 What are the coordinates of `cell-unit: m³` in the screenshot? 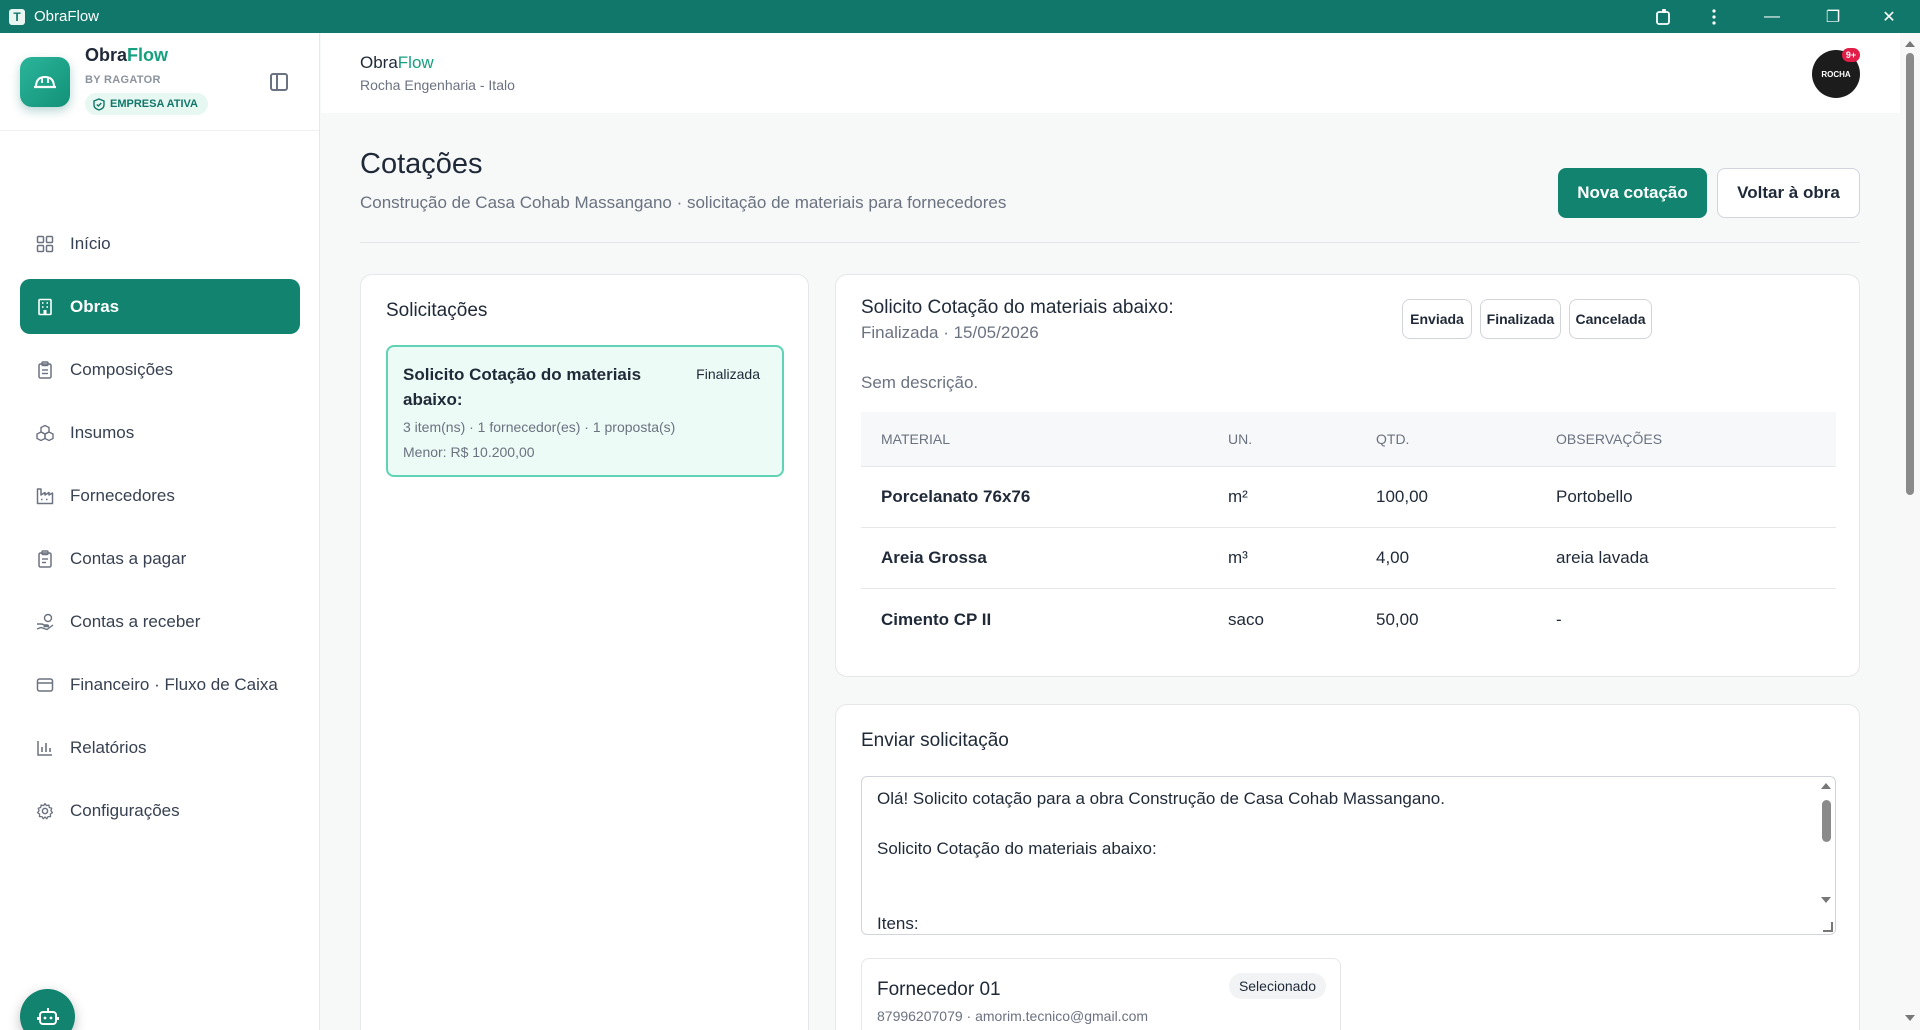 It's located at (1238, 557).